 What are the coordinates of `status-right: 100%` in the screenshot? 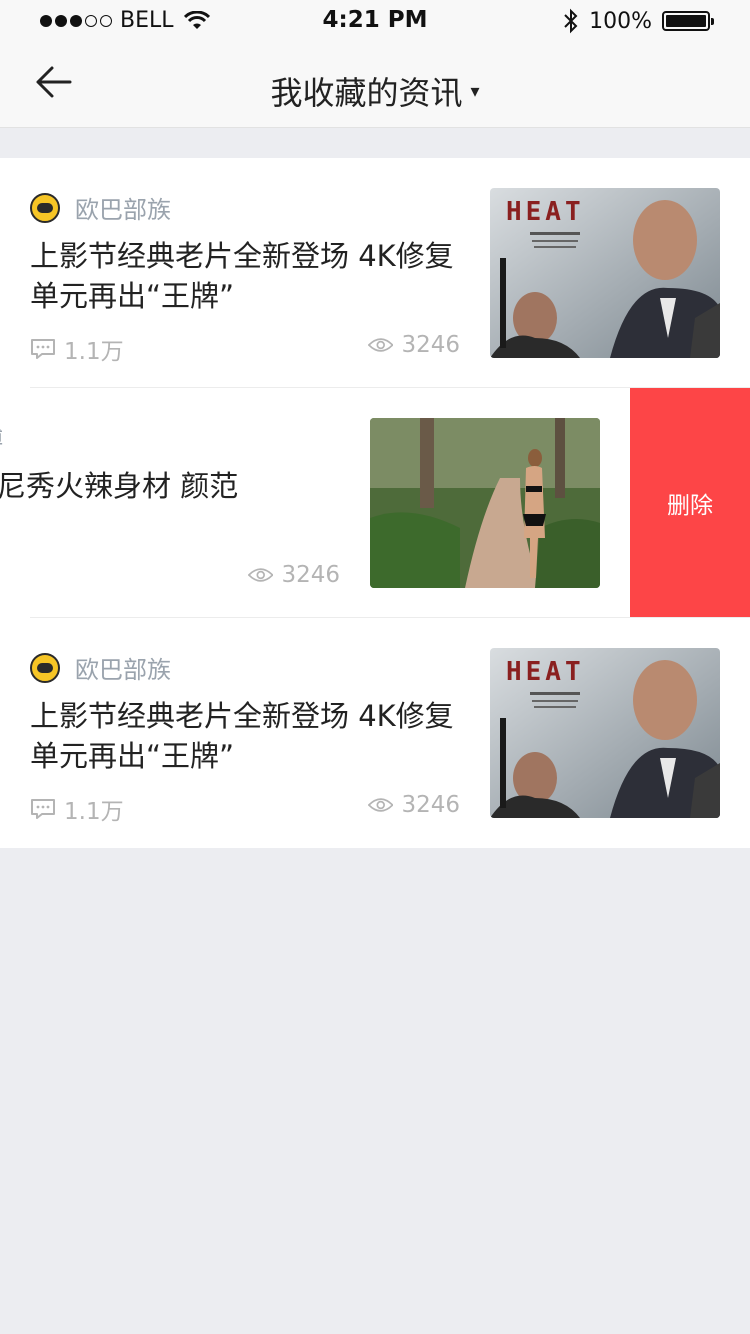 It's located at (638, 21).